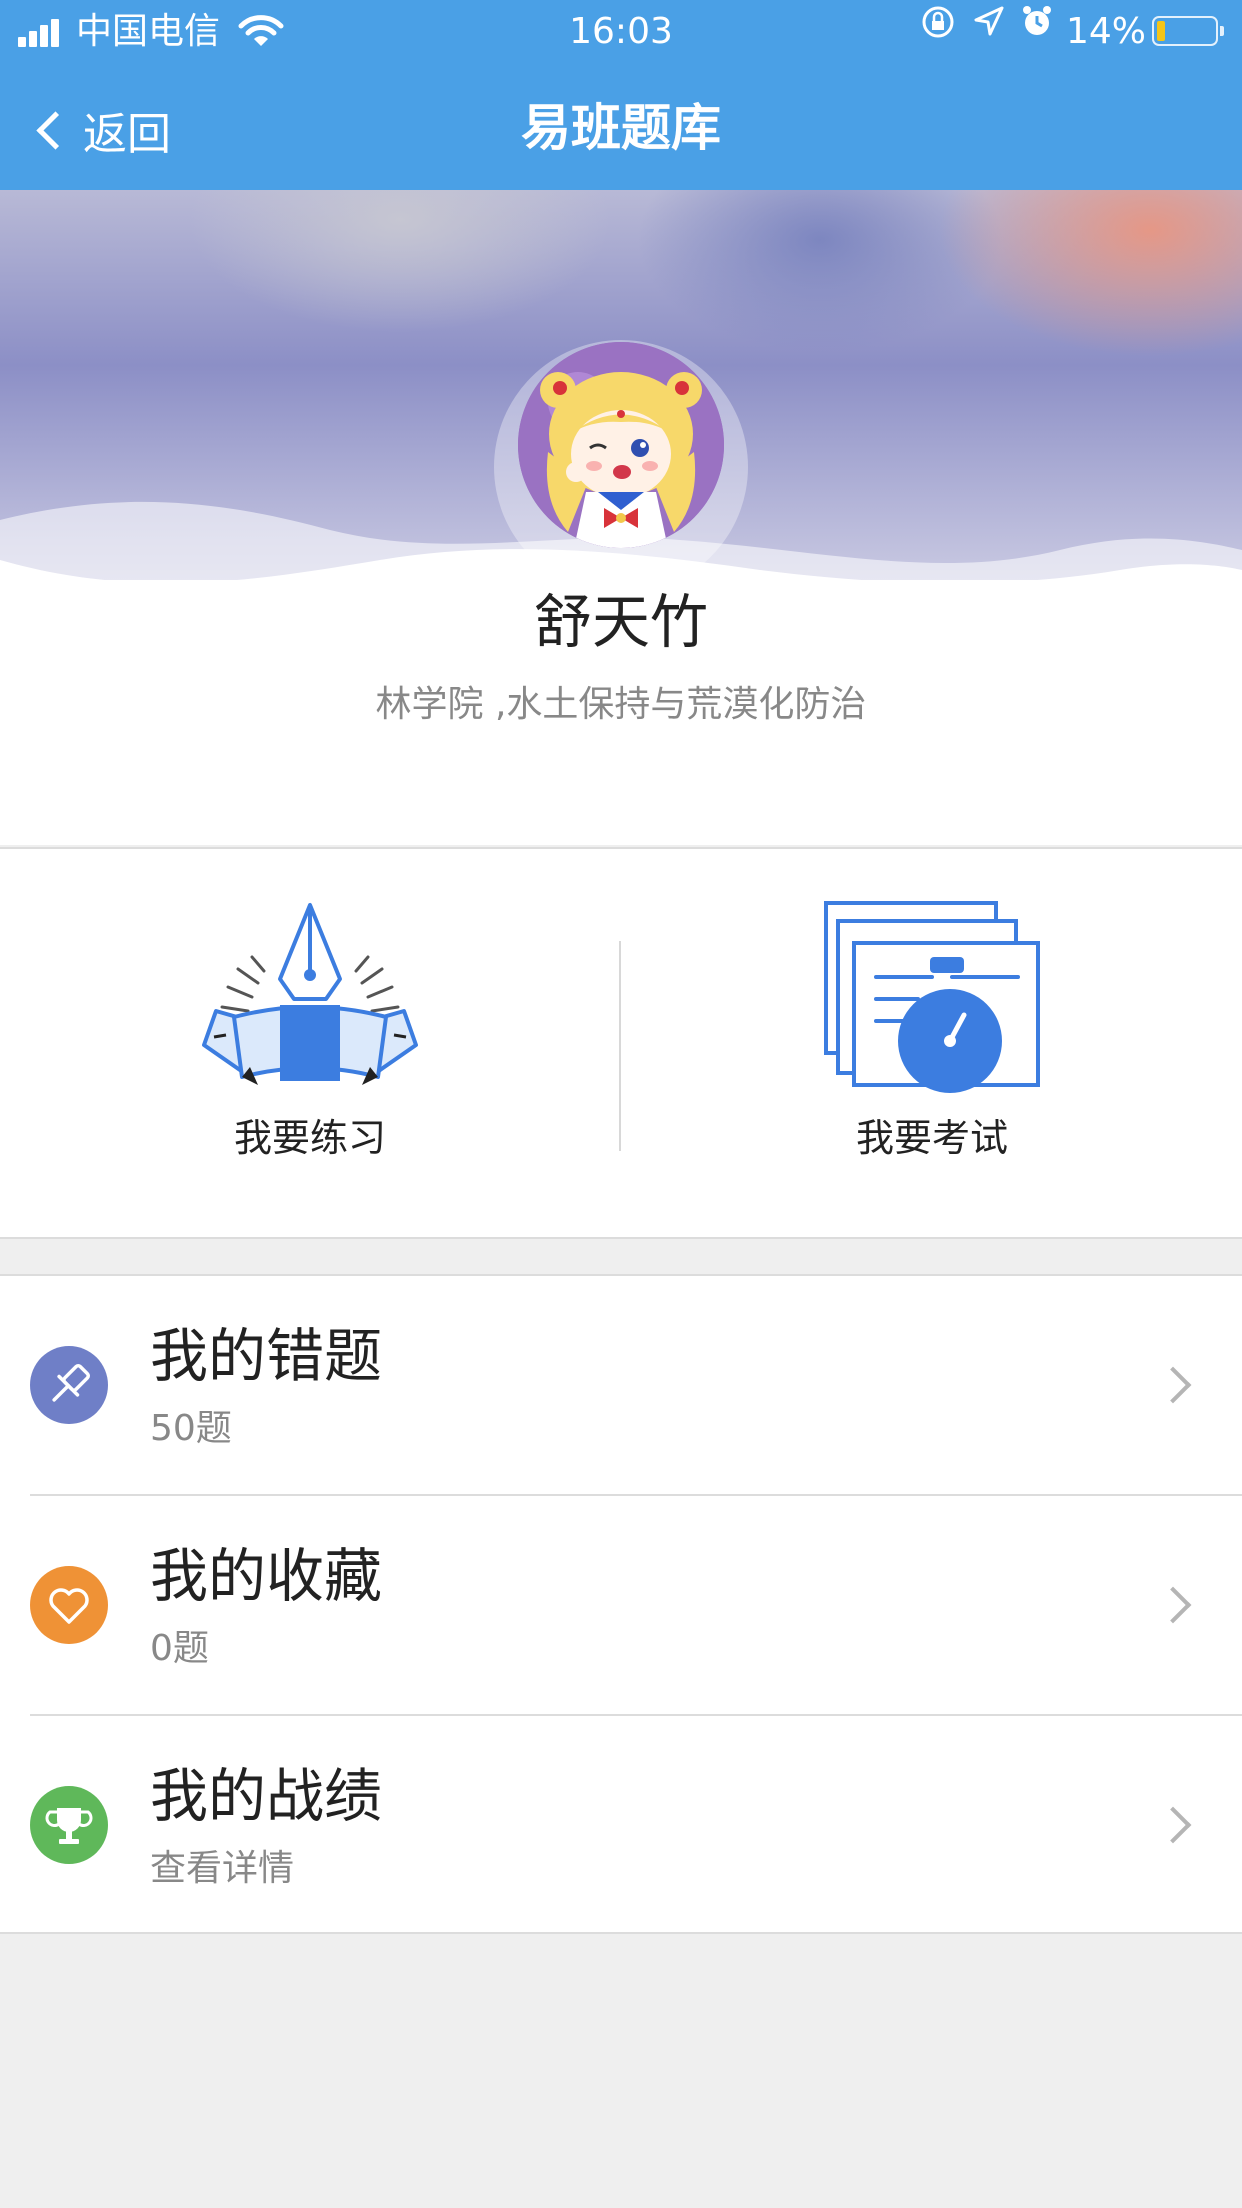 The image size is (1242, 2208). Describe the element at coordinates (69, 1605) in the screenshot. I see `heart-icon` at that location.